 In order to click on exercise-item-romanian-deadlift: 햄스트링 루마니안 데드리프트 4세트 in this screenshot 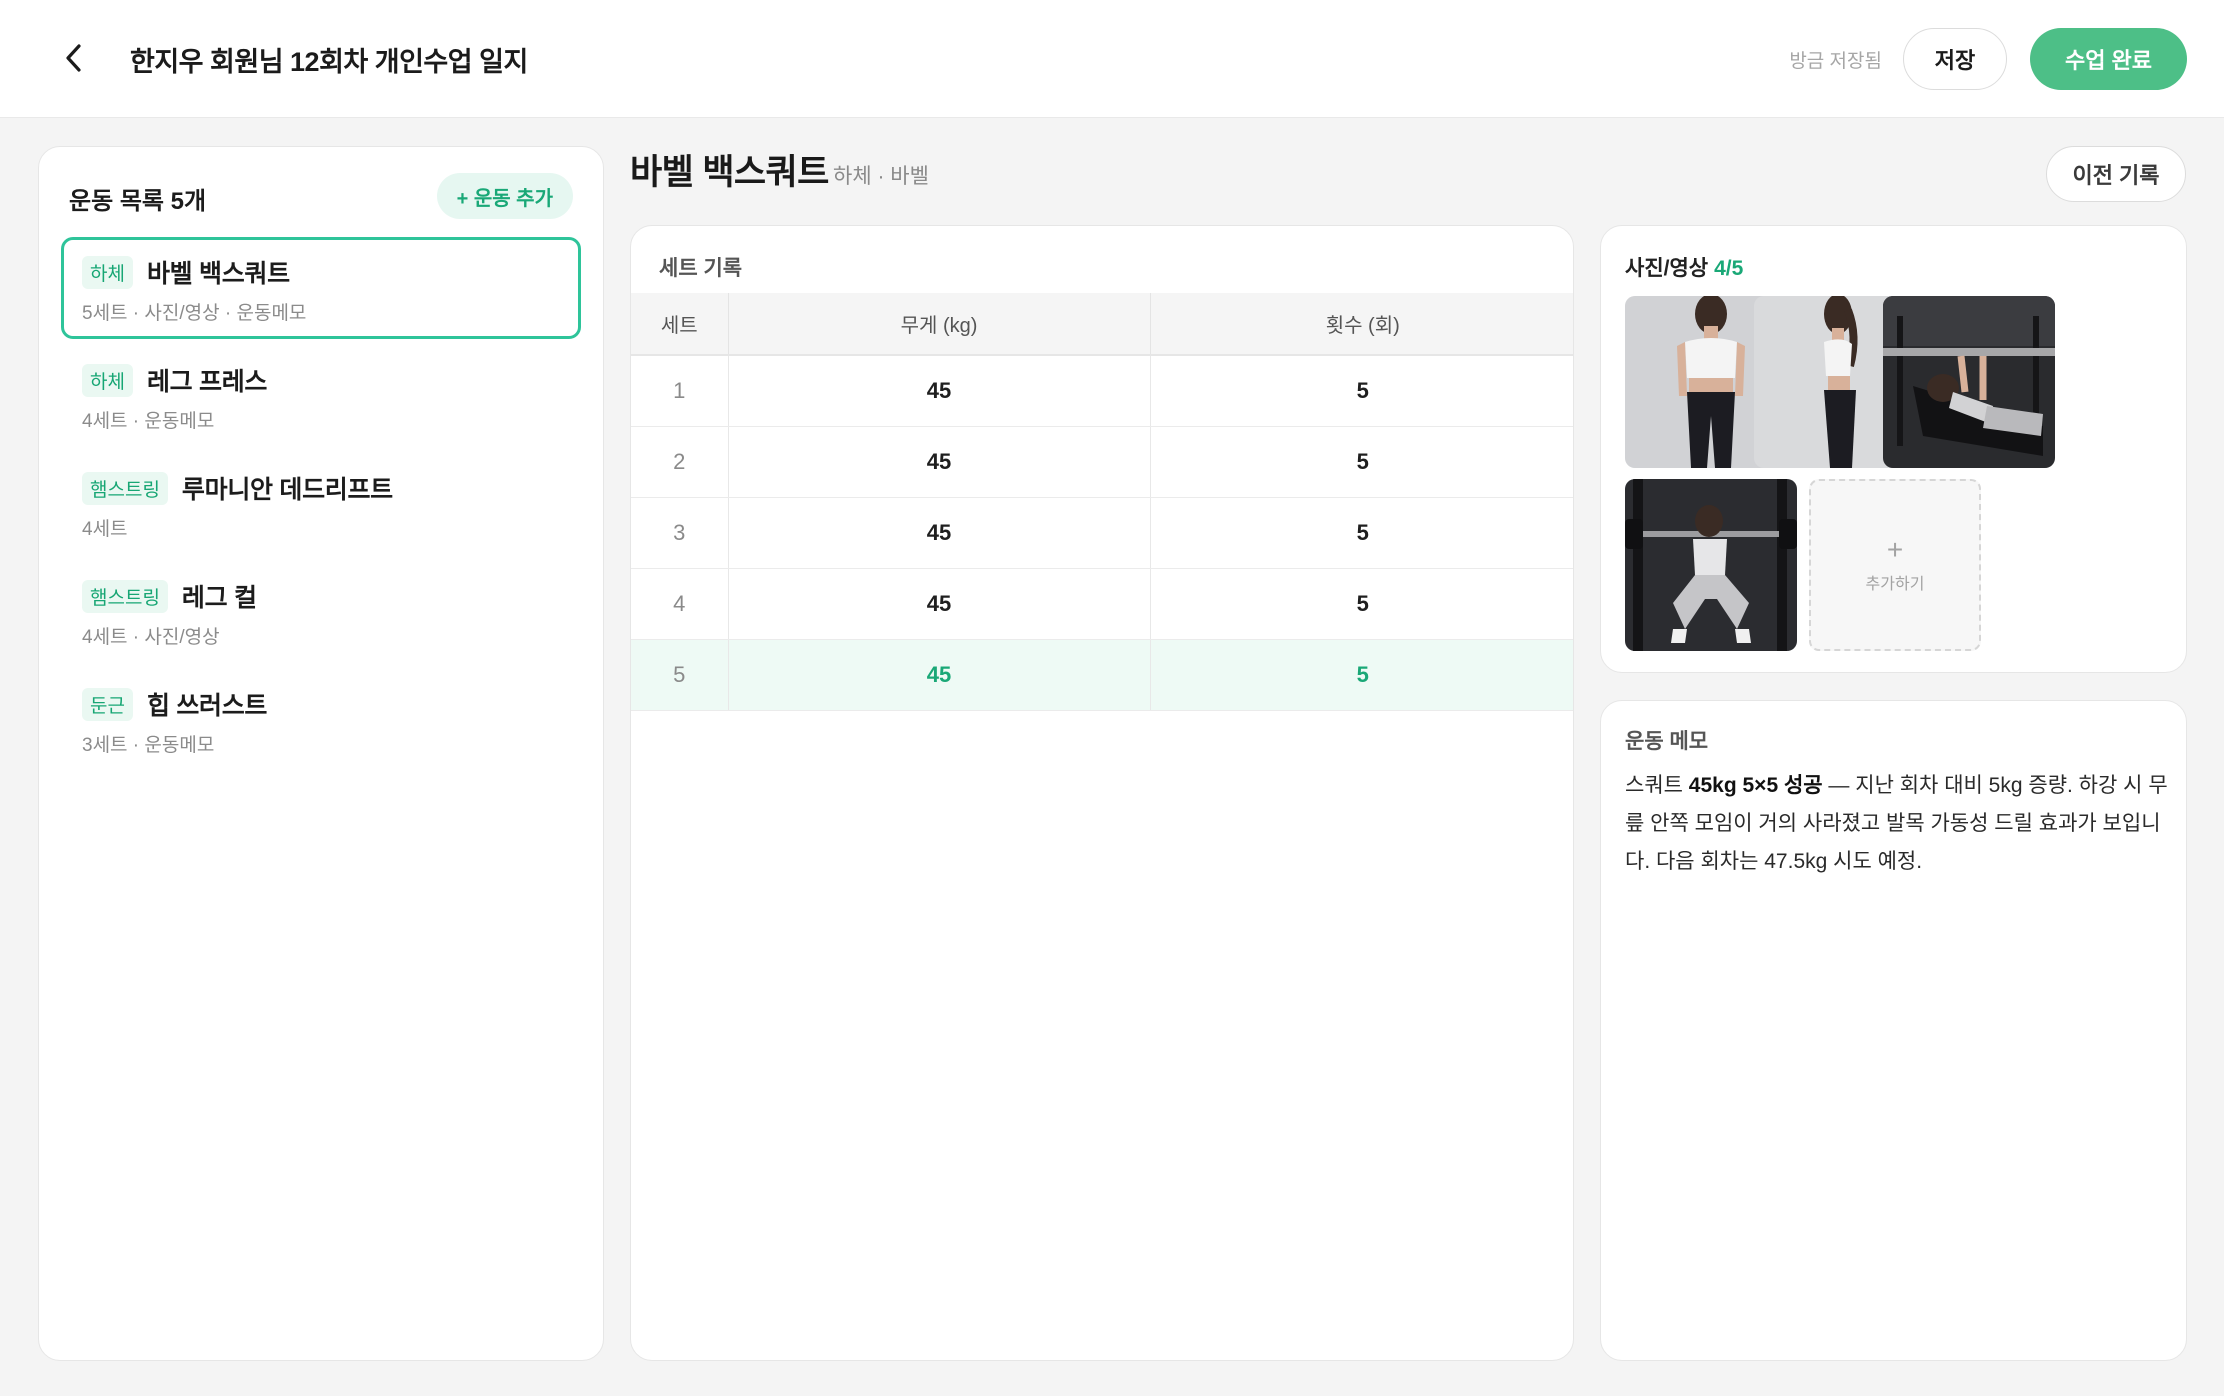, I will do `click(321, 504)`.